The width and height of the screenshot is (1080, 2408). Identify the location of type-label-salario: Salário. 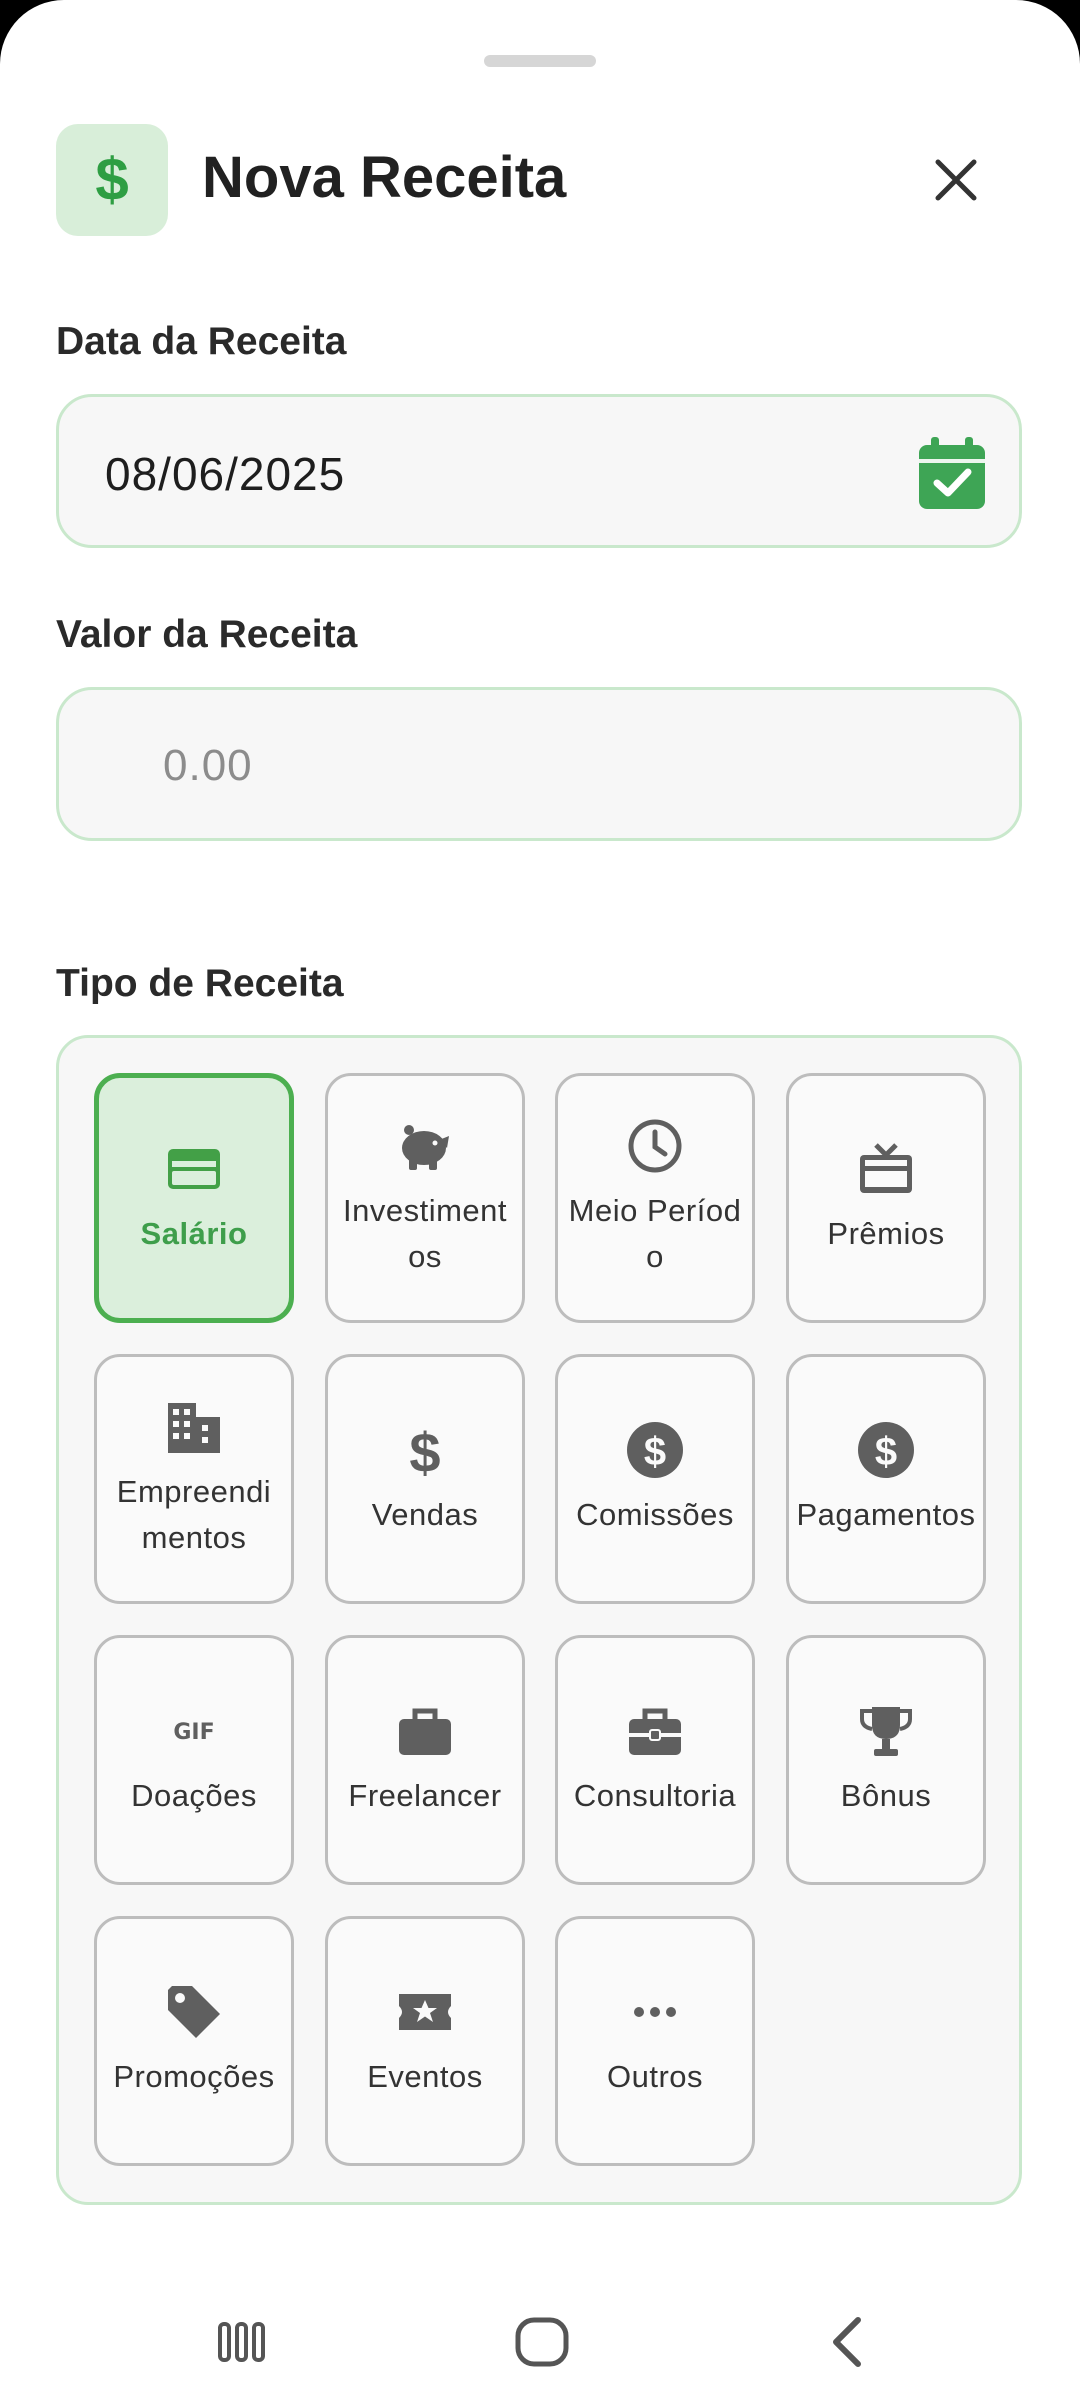
(194, 1233).